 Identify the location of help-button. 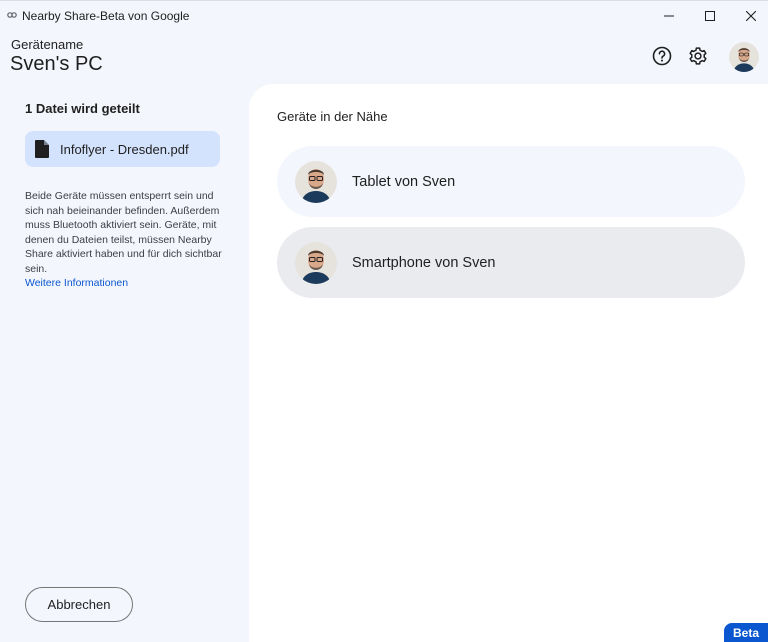
(662, 56).